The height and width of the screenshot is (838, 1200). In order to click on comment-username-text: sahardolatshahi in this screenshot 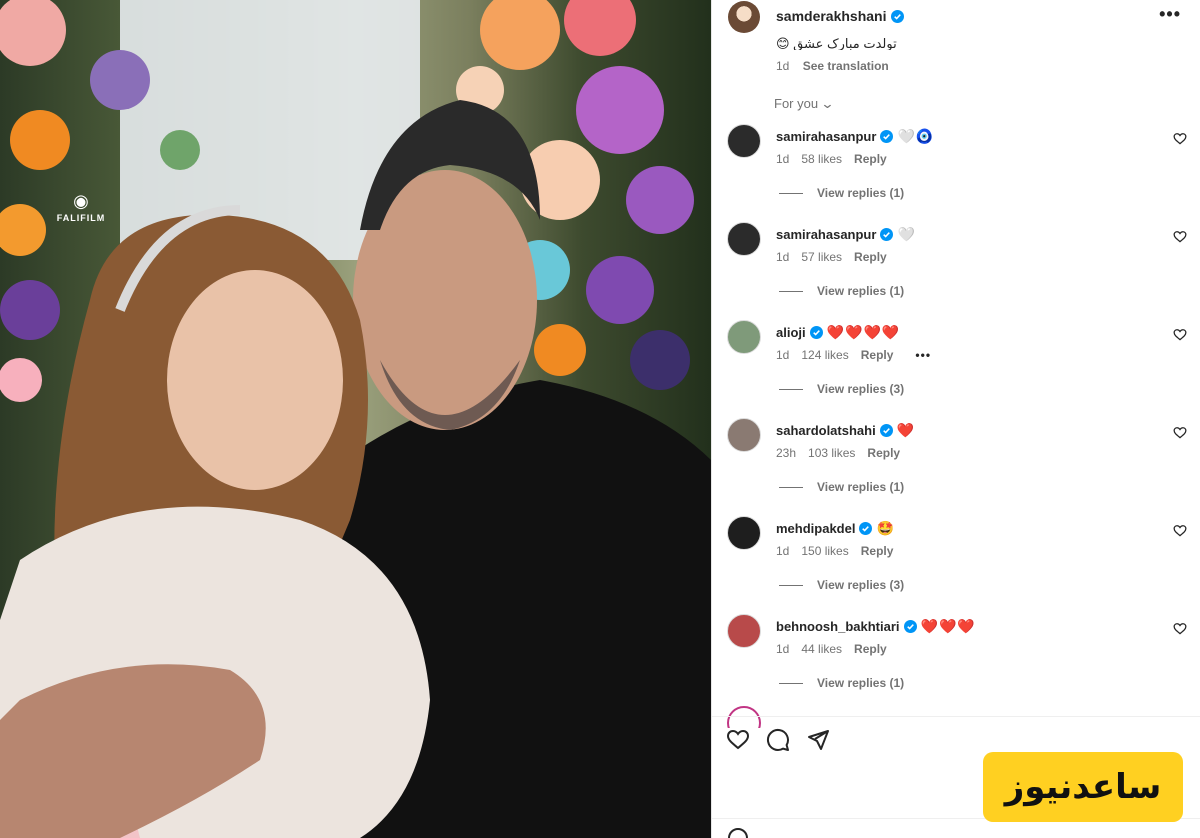, I will do `click(826, 430)`.